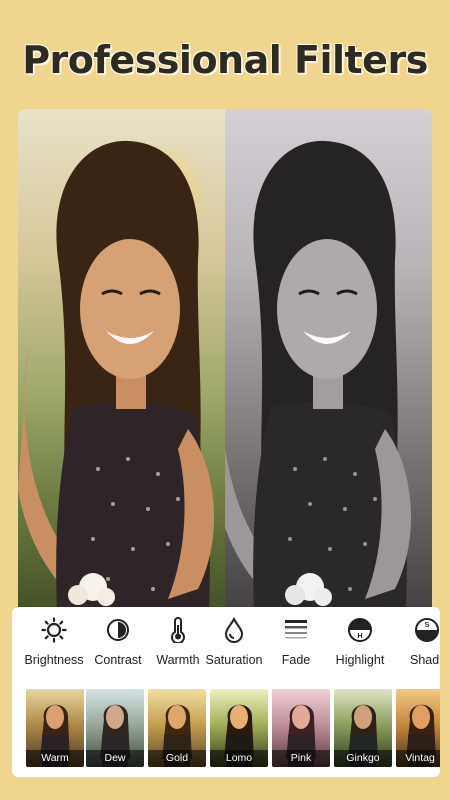 The width and height of the screenshot is (450, 800). I want to click on fade-lines-icon, so click(296, 629).